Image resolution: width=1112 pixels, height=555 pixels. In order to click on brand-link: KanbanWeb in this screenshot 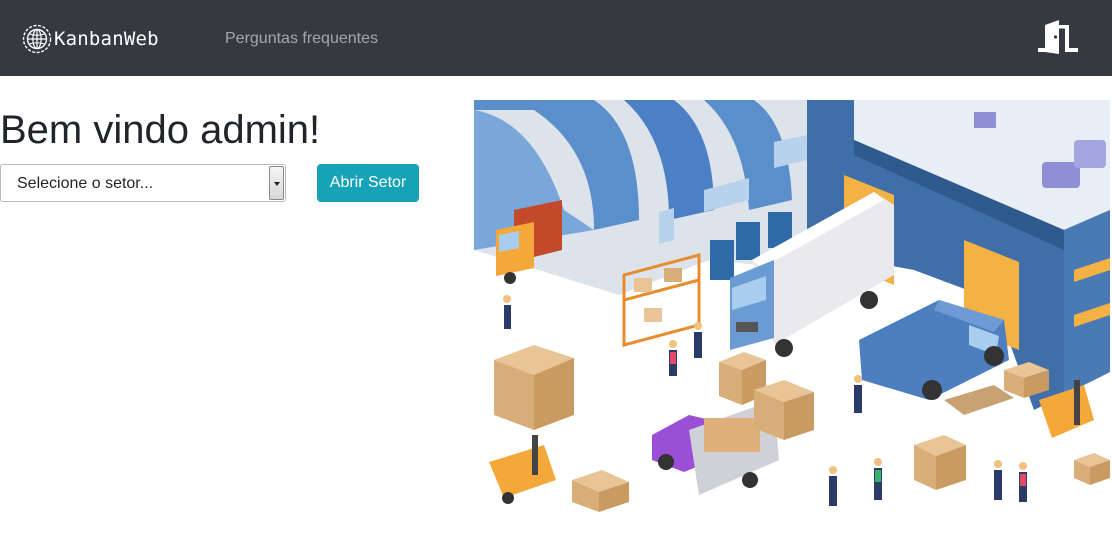, I will do `click(90, 39)`.